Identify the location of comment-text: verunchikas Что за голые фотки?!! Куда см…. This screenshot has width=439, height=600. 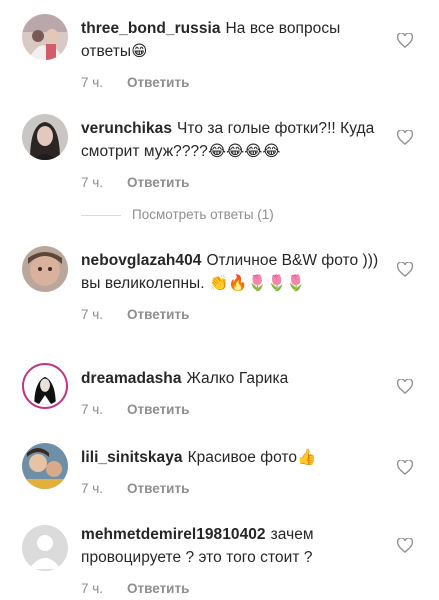
(231, 140).